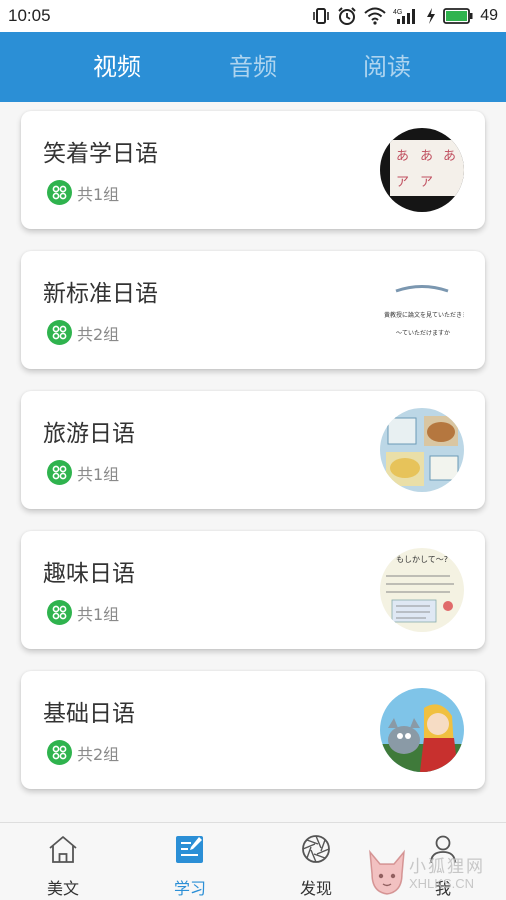 This screenshot has width=506, height=900. What do you see at coordinates (189, 888) in the screenshot?
I see `nav-label: 学习` at bounding box center [189, 888].